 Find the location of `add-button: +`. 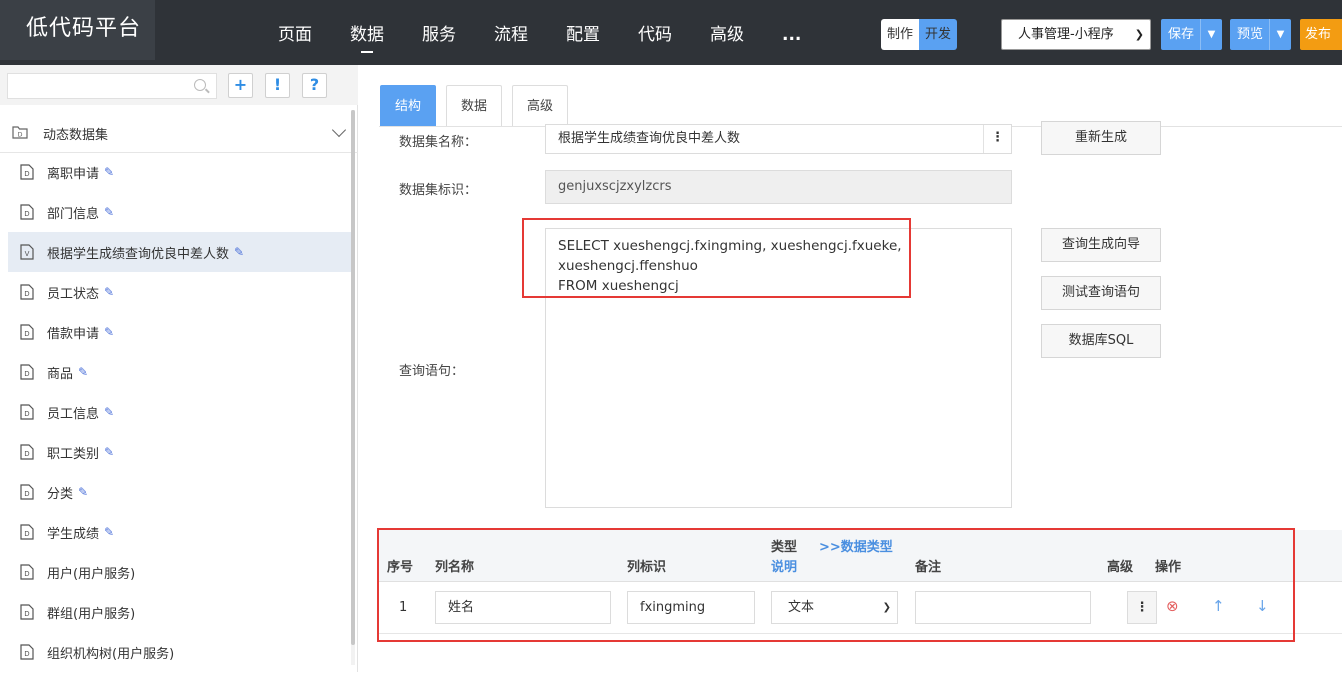

add-button: + is located at coordinates (240, 85).